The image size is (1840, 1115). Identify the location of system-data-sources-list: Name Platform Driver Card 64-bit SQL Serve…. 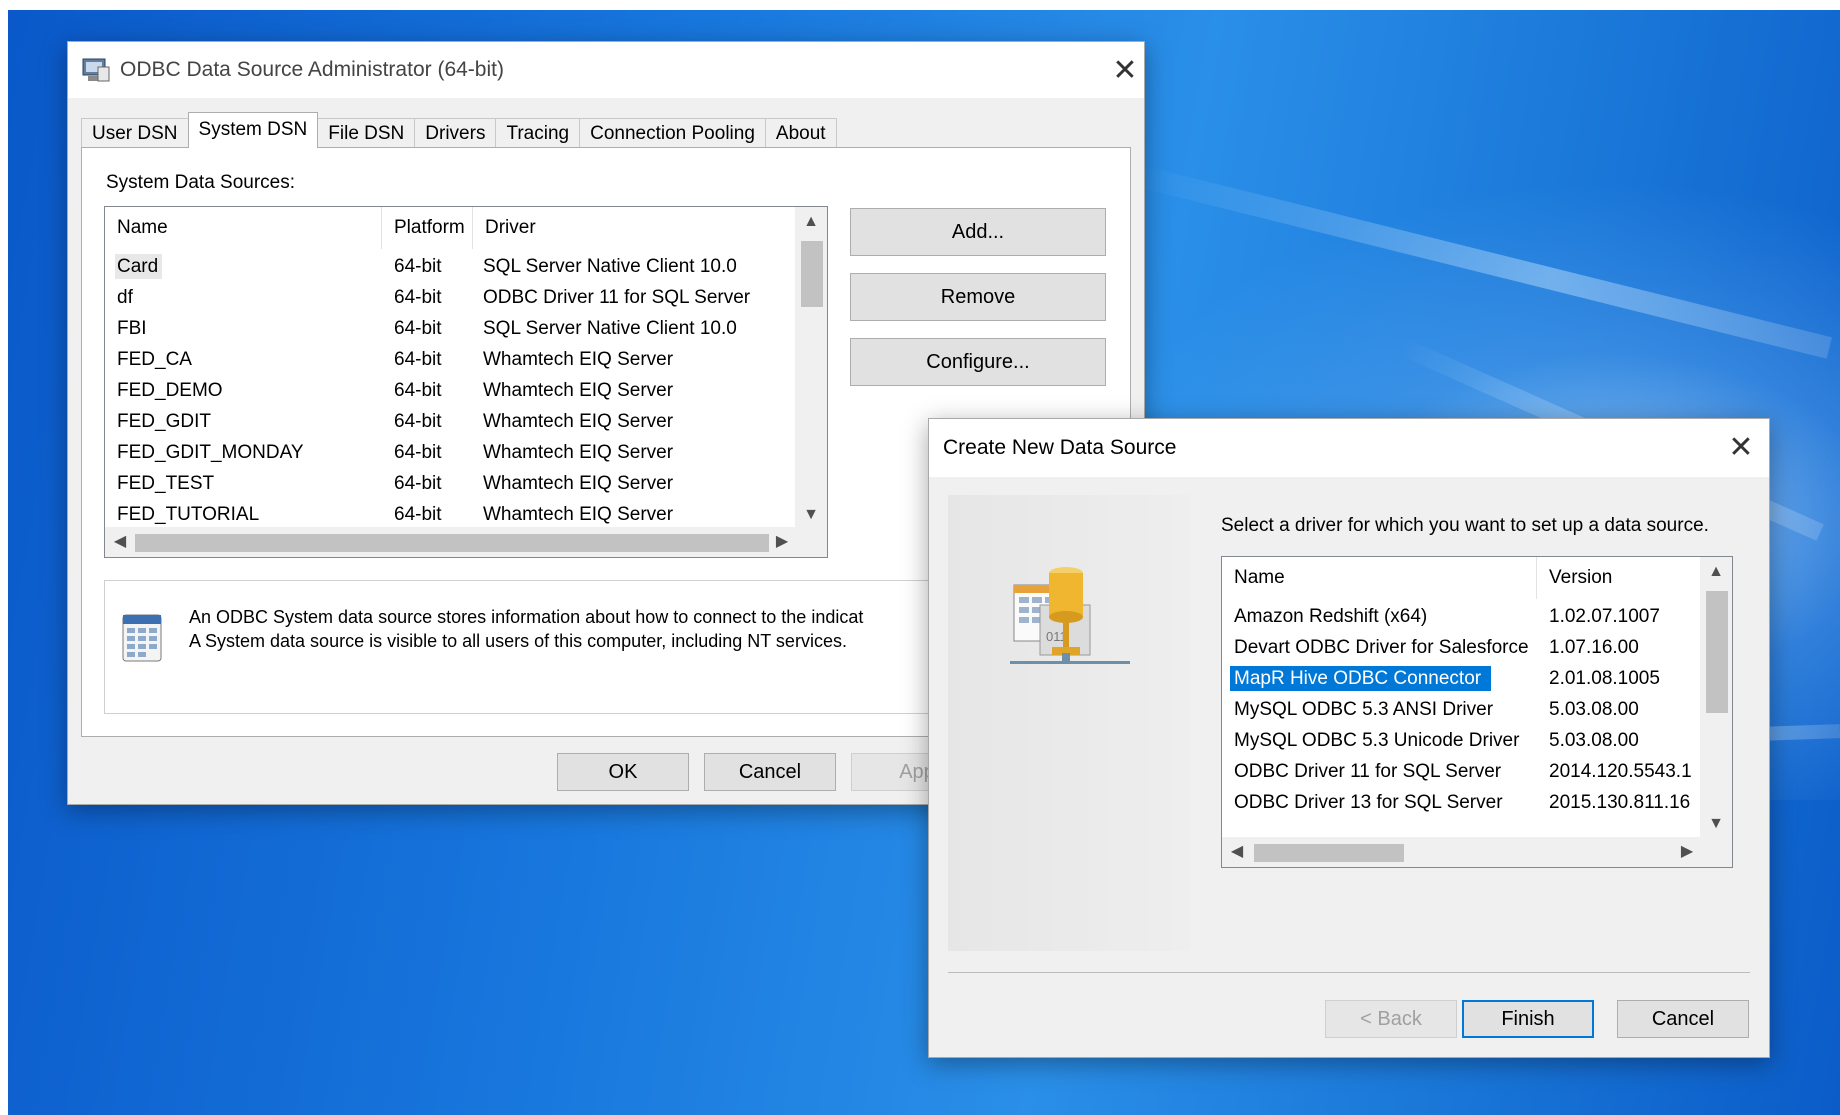
(466, 382).